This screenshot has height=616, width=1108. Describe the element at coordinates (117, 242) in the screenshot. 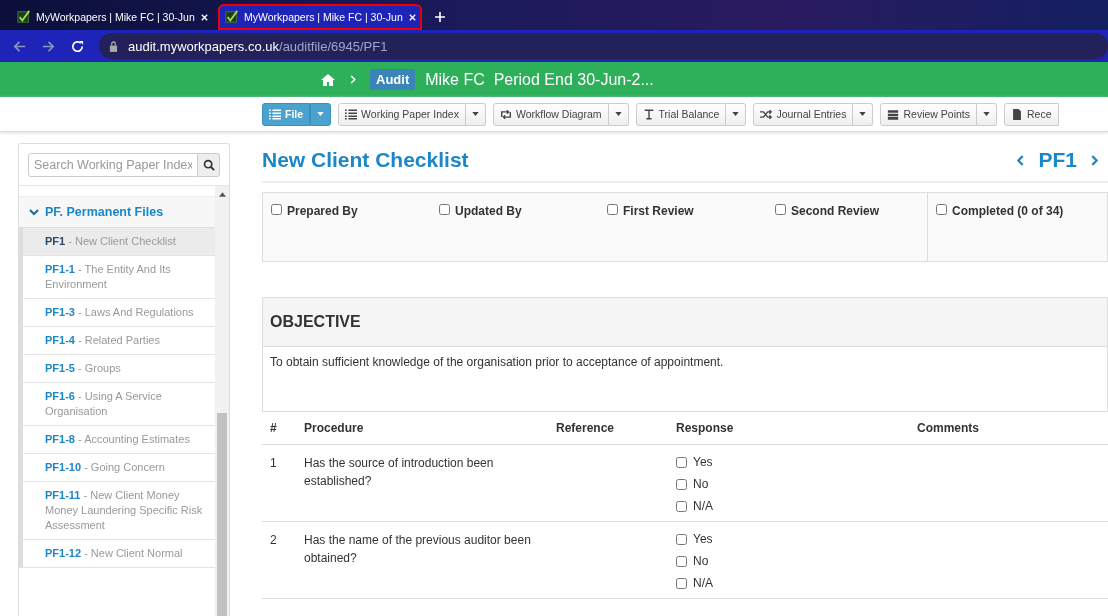

I see `index-item: PF1 - New Client Checklist` at that location.